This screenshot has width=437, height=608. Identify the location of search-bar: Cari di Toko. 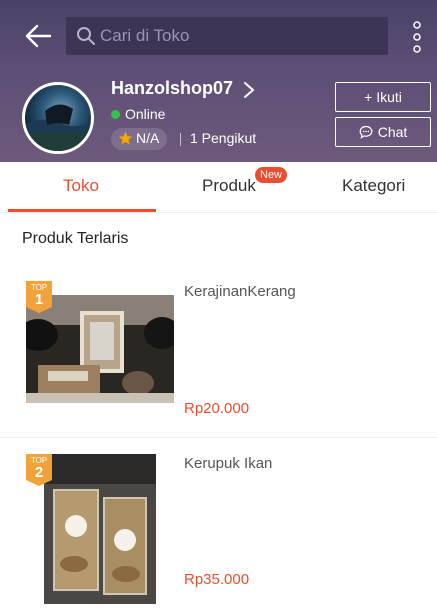
(227, 36).